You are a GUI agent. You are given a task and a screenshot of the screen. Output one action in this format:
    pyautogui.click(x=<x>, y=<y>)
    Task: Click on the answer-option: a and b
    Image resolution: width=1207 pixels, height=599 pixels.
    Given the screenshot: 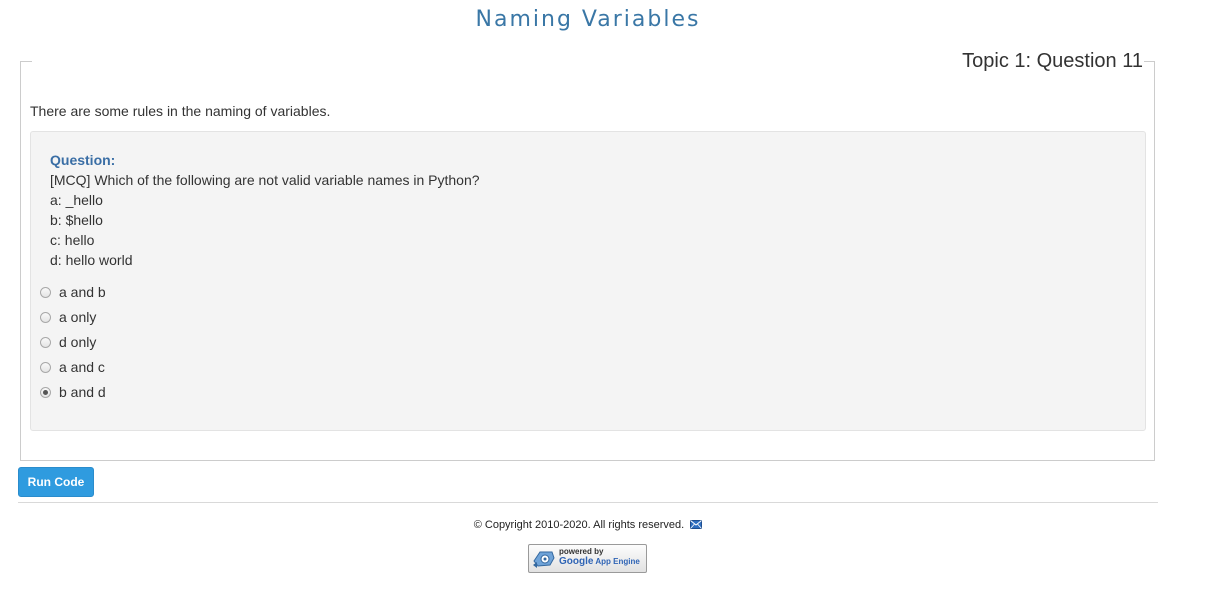 What is the action you would take?
    pyautogui.click(x=73, y=292)
    